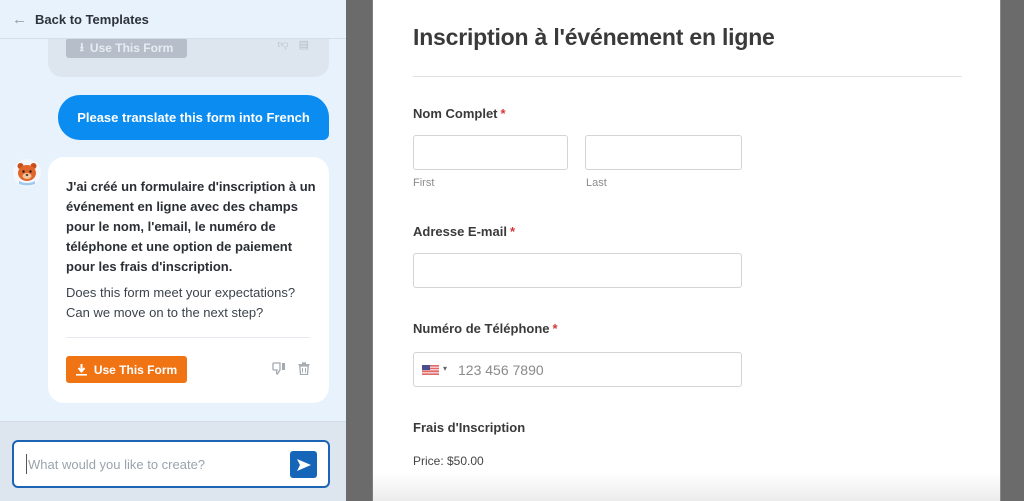 This screenshot has width=1024, height=501. I want to click on price-text: Price: $50.00, so click(448, 461).